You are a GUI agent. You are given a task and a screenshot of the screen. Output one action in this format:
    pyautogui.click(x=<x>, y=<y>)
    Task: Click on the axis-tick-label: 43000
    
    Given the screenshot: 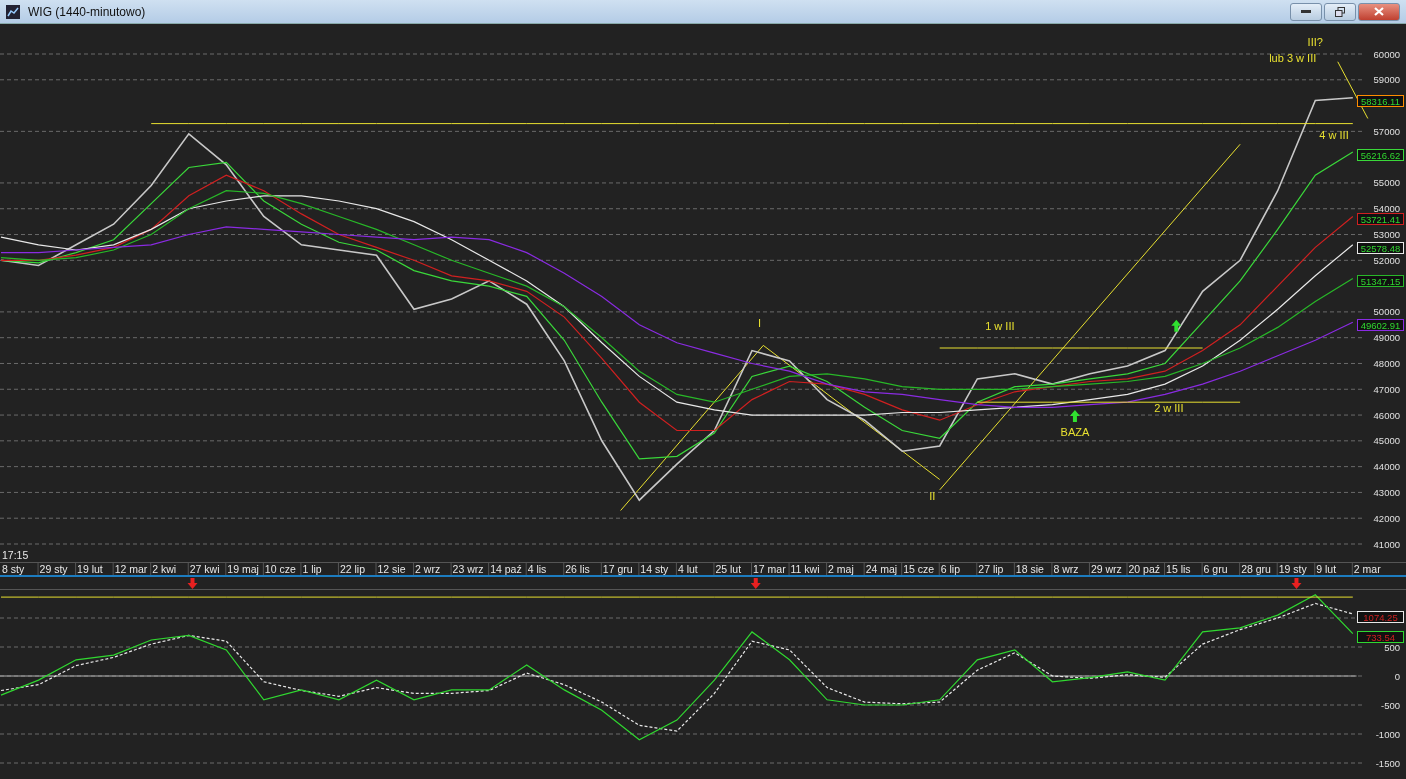 What is the action you would take?
    pyautogui.click(x=1386, y=492)
    